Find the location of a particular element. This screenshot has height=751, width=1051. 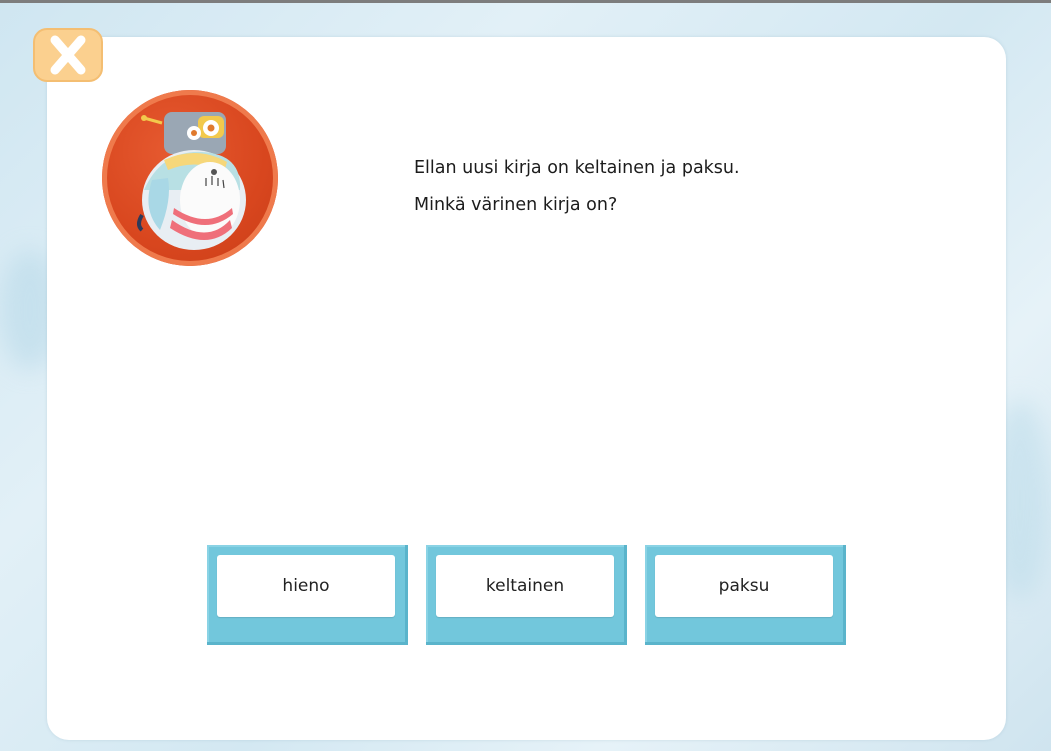

close-icon is located at coordinates (68, 55).